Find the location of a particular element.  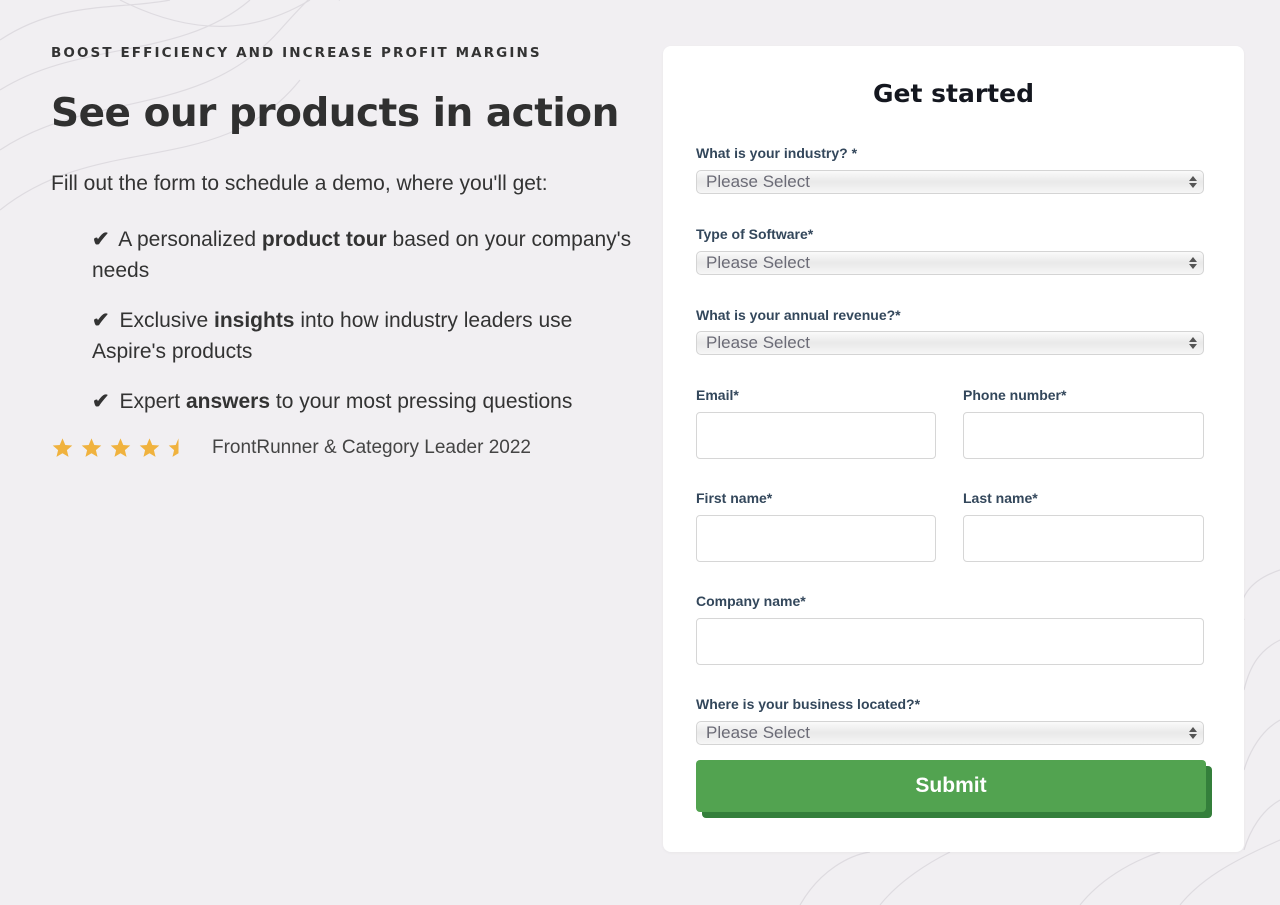

location-label: Where is your business located?* is located at coordinates (808, 704).